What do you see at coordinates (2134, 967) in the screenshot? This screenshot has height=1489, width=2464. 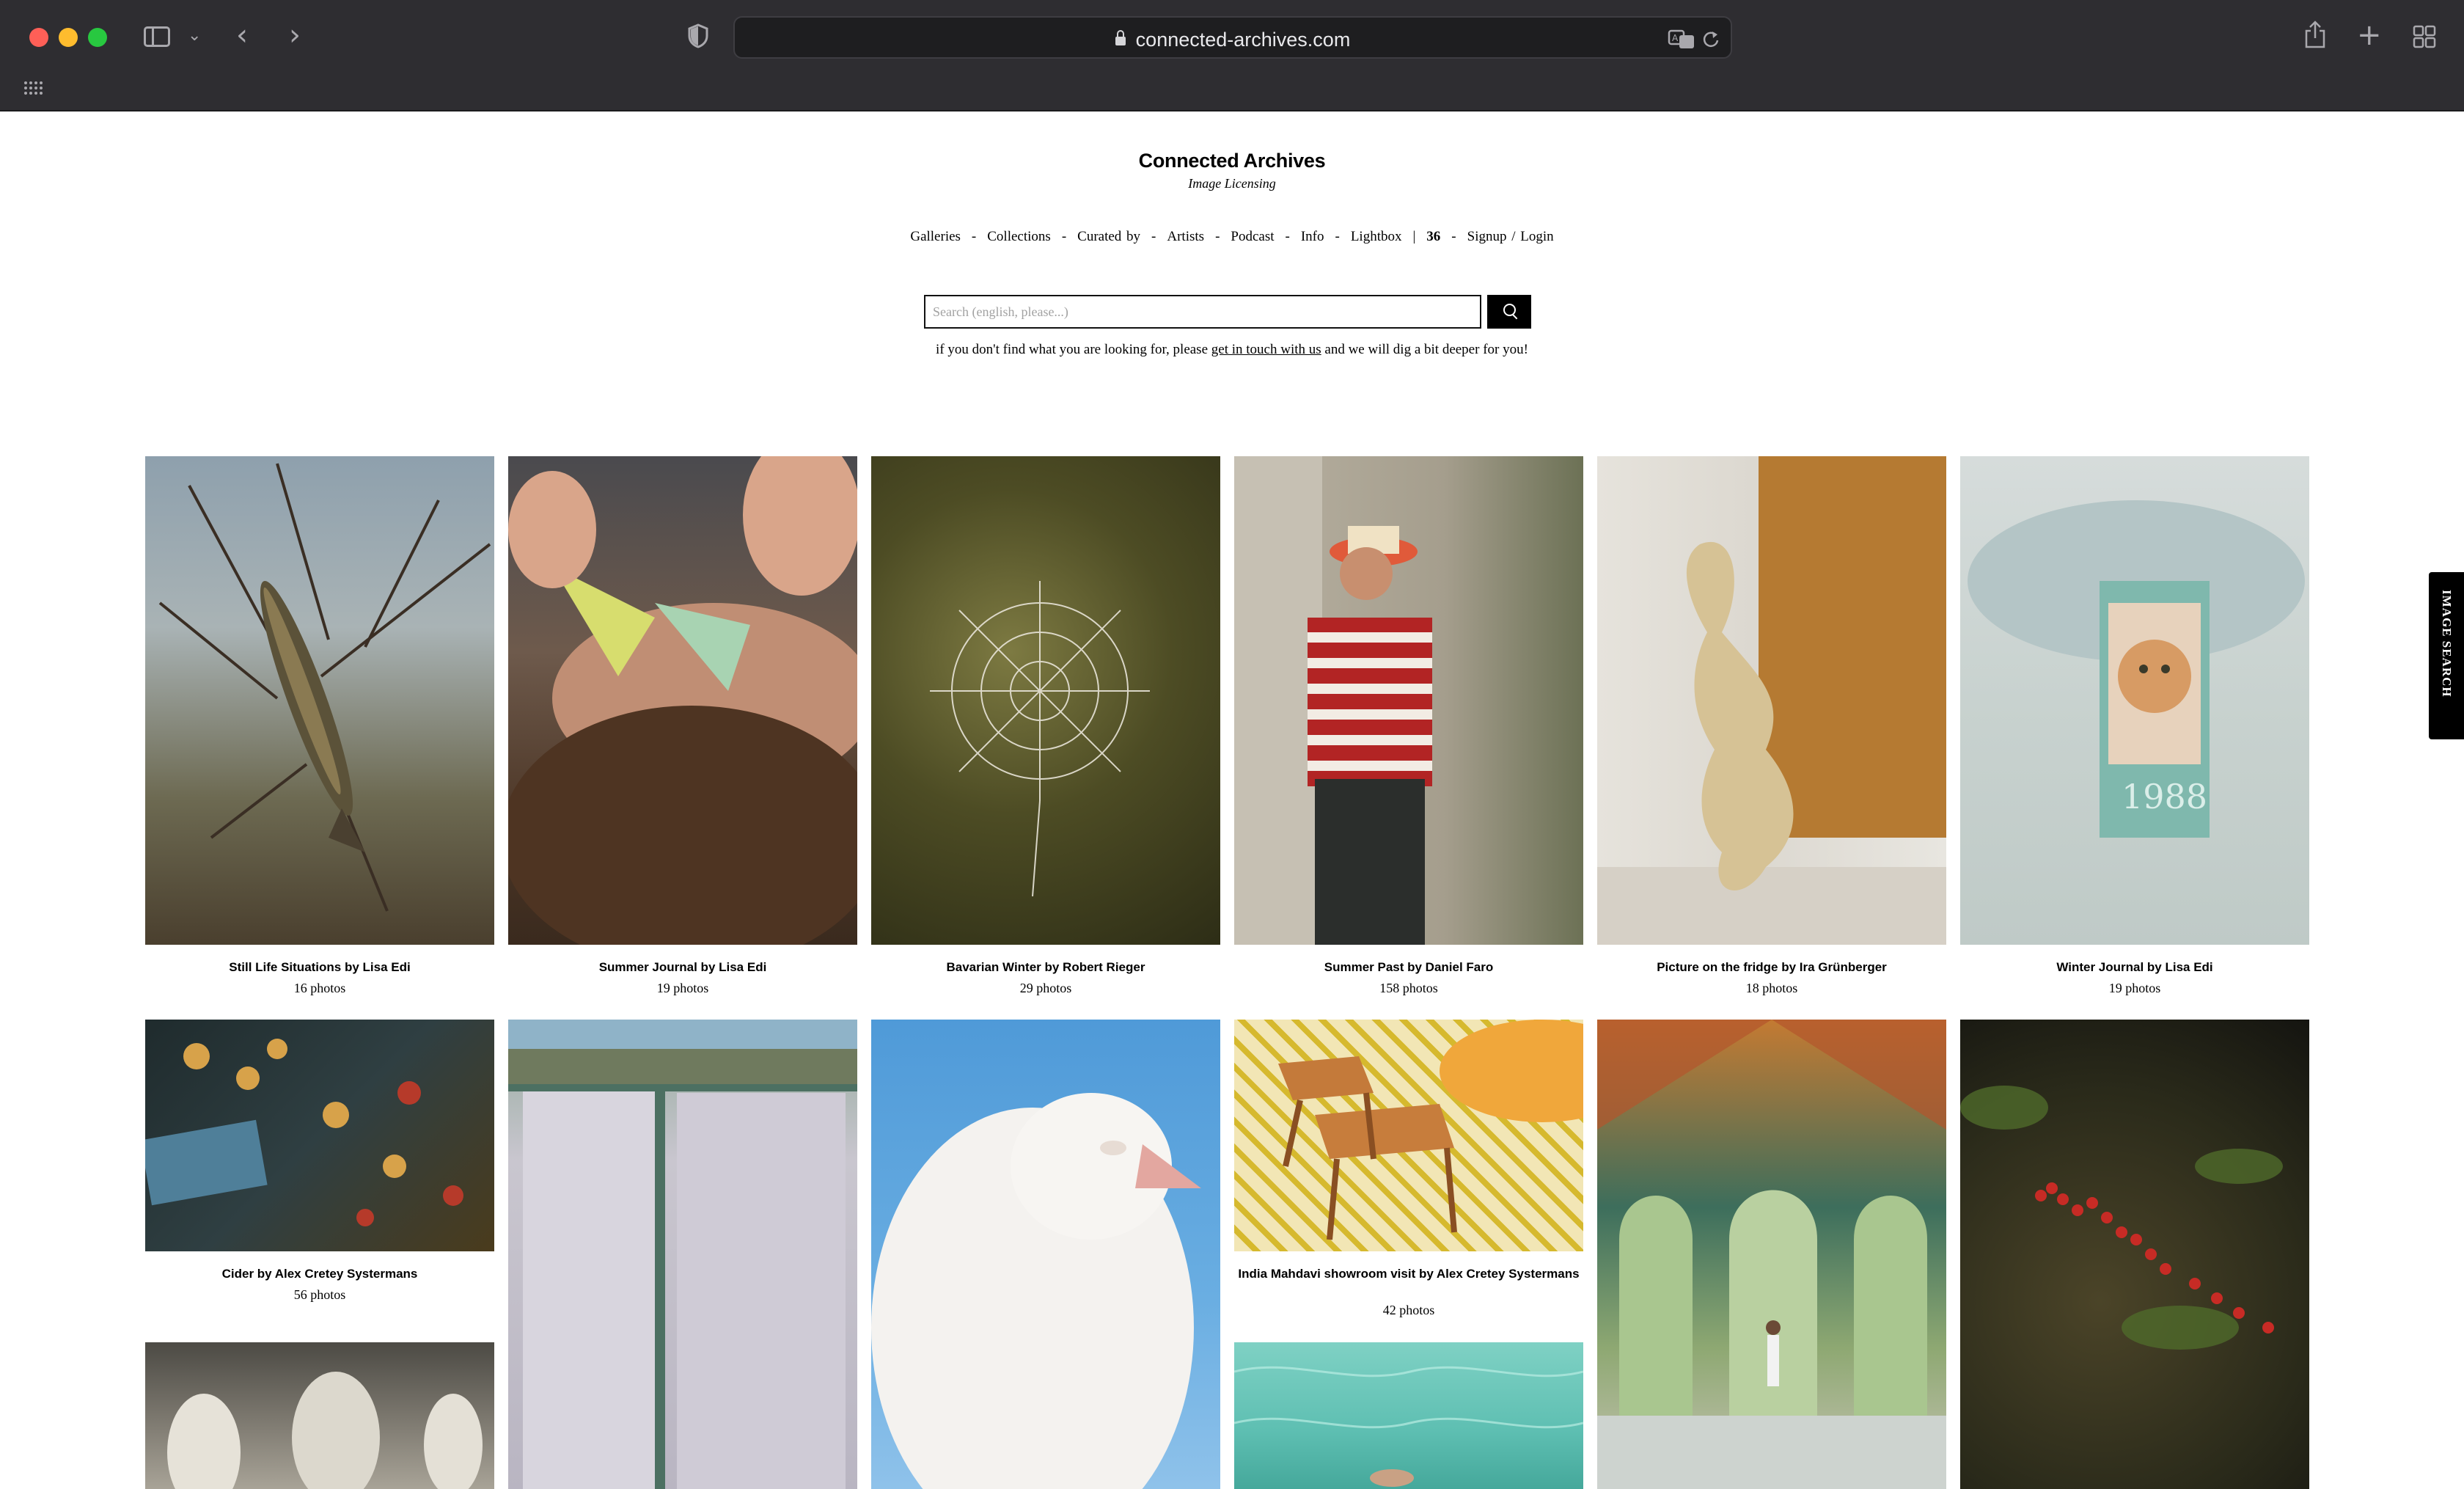 I see `gallery-title: Winter Journal by Lisa Edi` at bounding box center [2134, 967].